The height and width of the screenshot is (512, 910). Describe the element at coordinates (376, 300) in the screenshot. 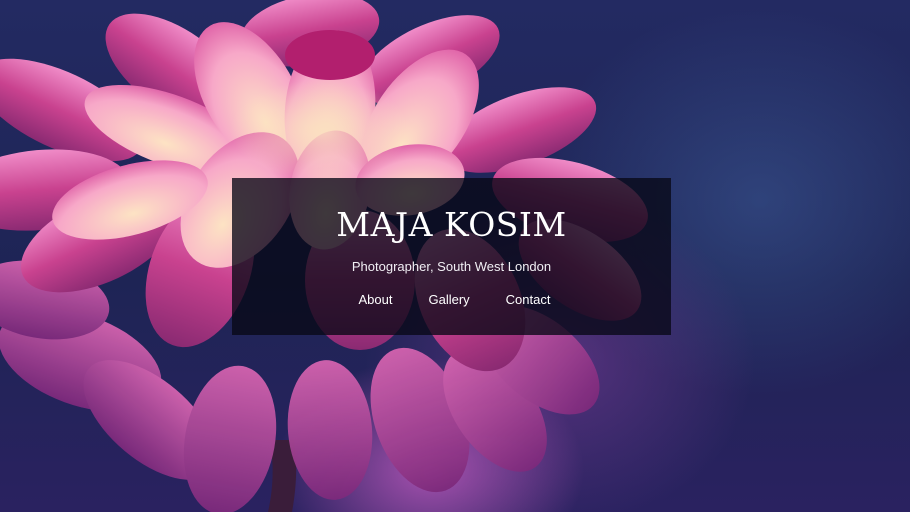

I see `nav-link-about: About` at that location.